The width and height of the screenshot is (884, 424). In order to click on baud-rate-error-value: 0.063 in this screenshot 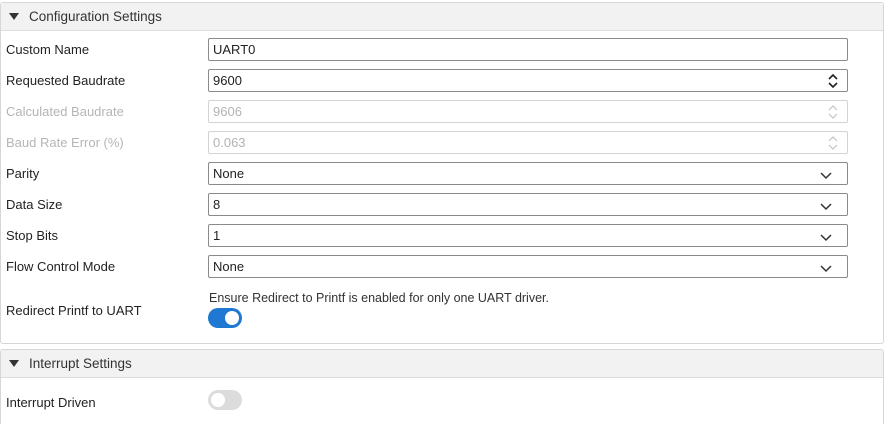, I will do `click(229, 142)`.